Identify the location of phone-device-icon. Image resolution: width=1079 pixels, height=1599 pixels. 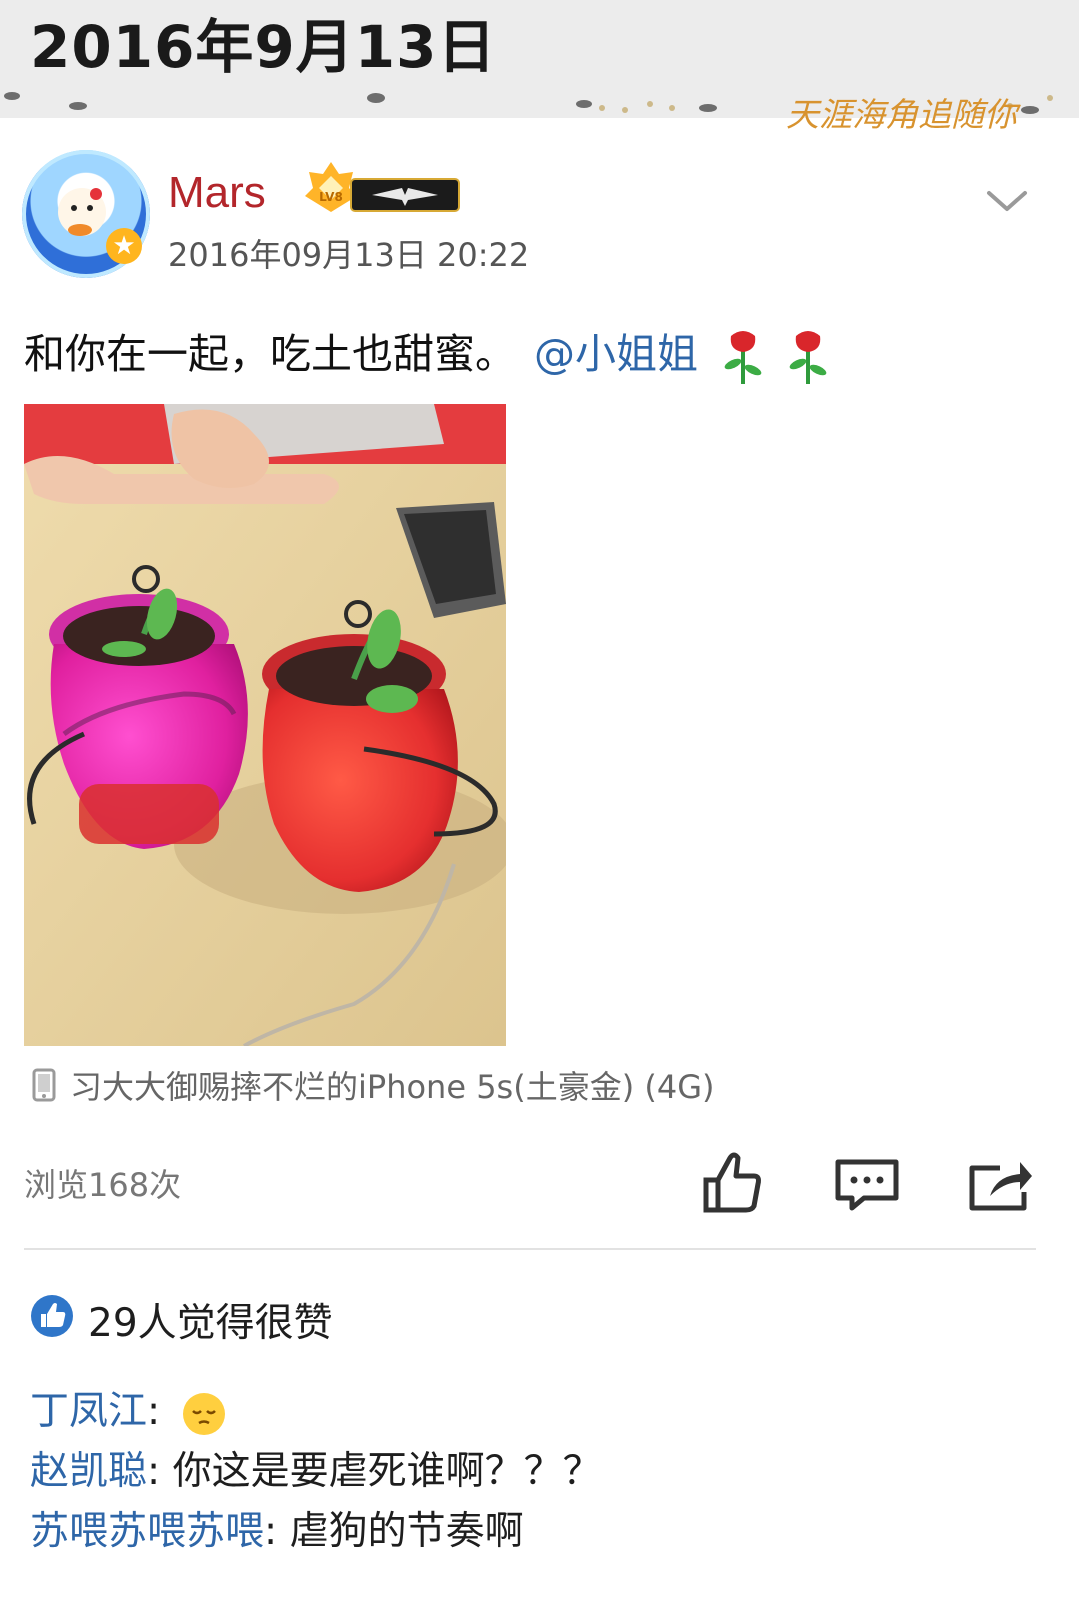
(44, 1085).